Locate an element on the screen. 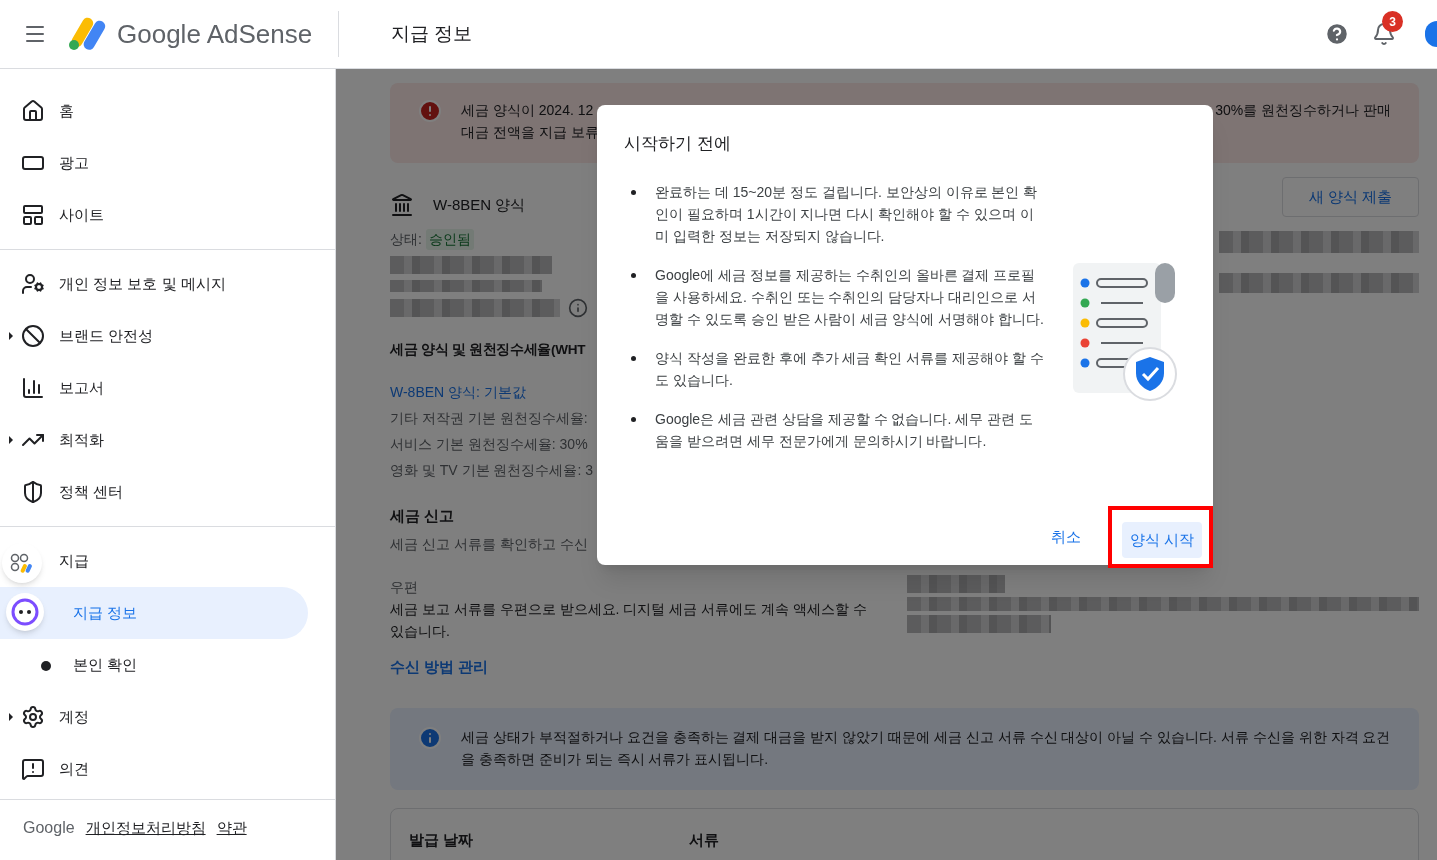 The image size is (1437, 860). help-button is located at coordinates (1337, 34).